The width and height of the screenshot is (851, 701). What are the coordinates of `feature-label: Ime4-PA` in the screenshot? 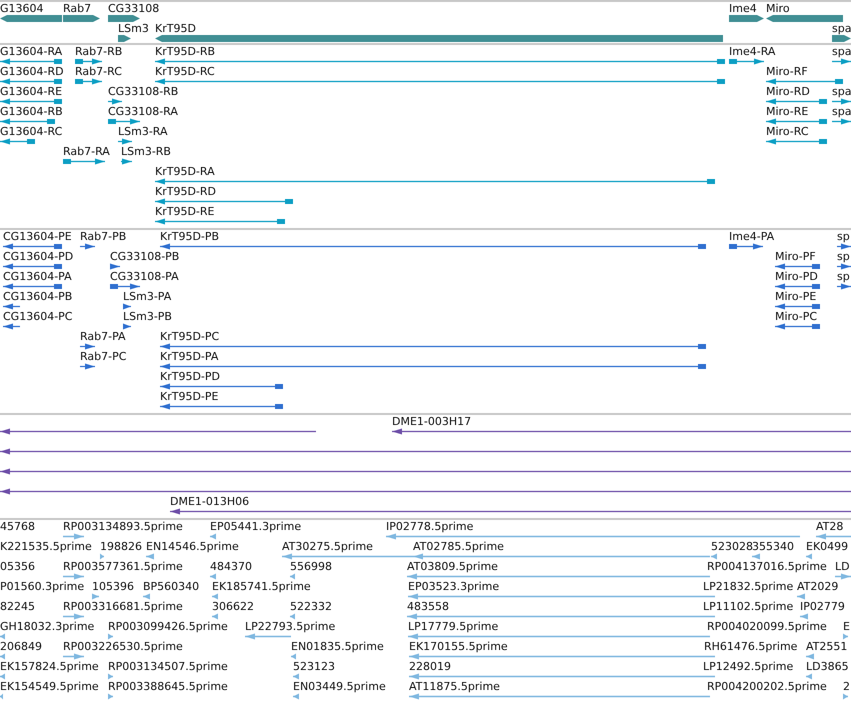 It's located at (751, 237).